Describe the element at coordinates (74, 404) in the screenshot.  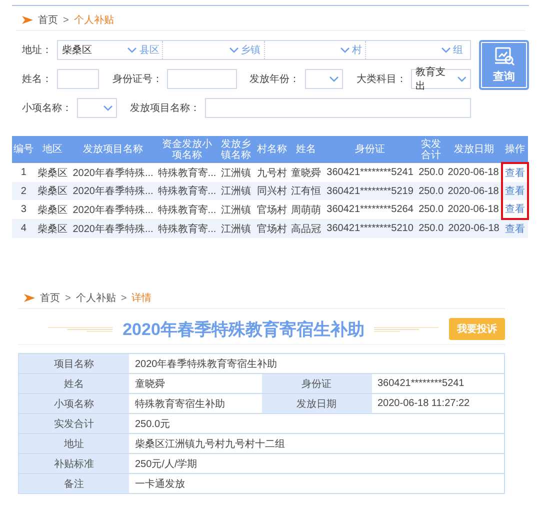
I see `detail-label: 小项名称` at that location.